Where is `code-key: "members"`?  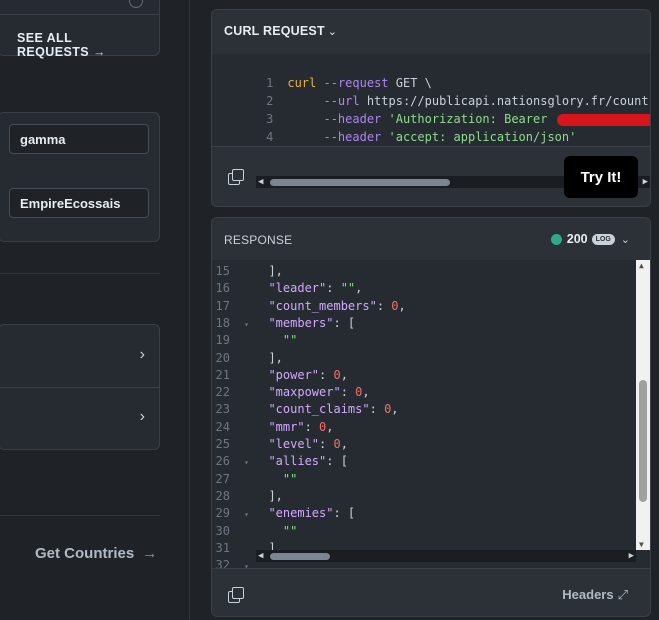 code-key: "members" is located at coordinates (301, 322).